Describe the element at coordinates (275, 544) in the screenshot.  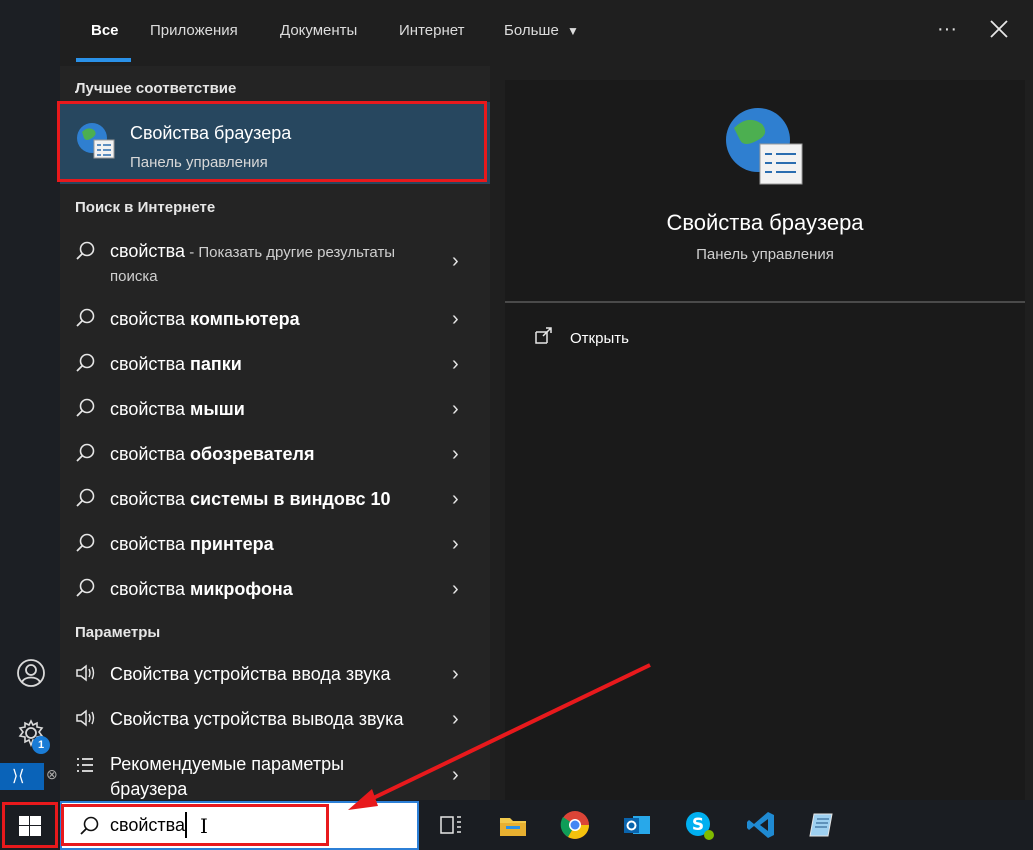
I see `web-result-row: свойства принтера ›` at that location.